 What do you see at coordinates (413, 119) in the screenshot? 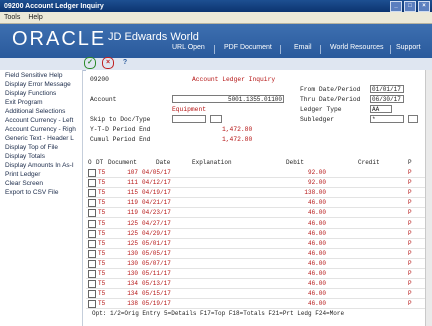
I see `subledger-type-field` at bounding box center [413, 119].